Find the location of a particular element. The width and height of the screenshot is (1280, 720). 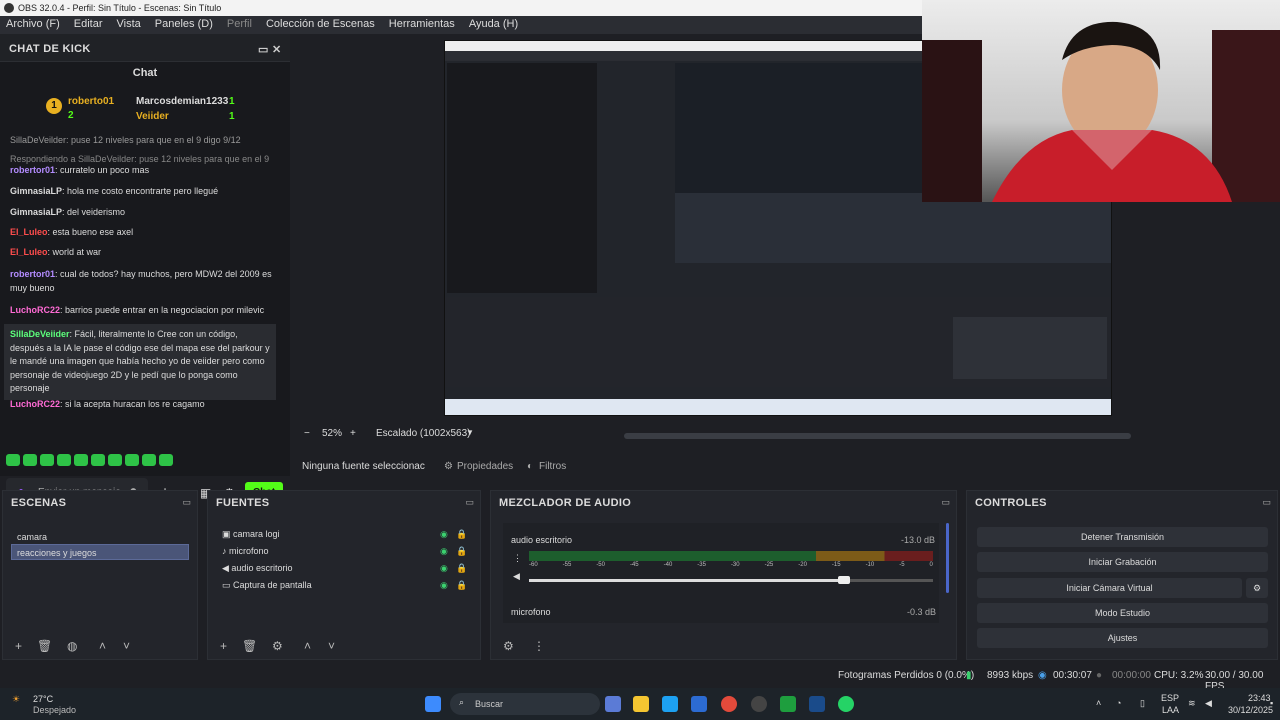

studio-mode-button: Modo Estudio is located at coordinates (1122, 613).